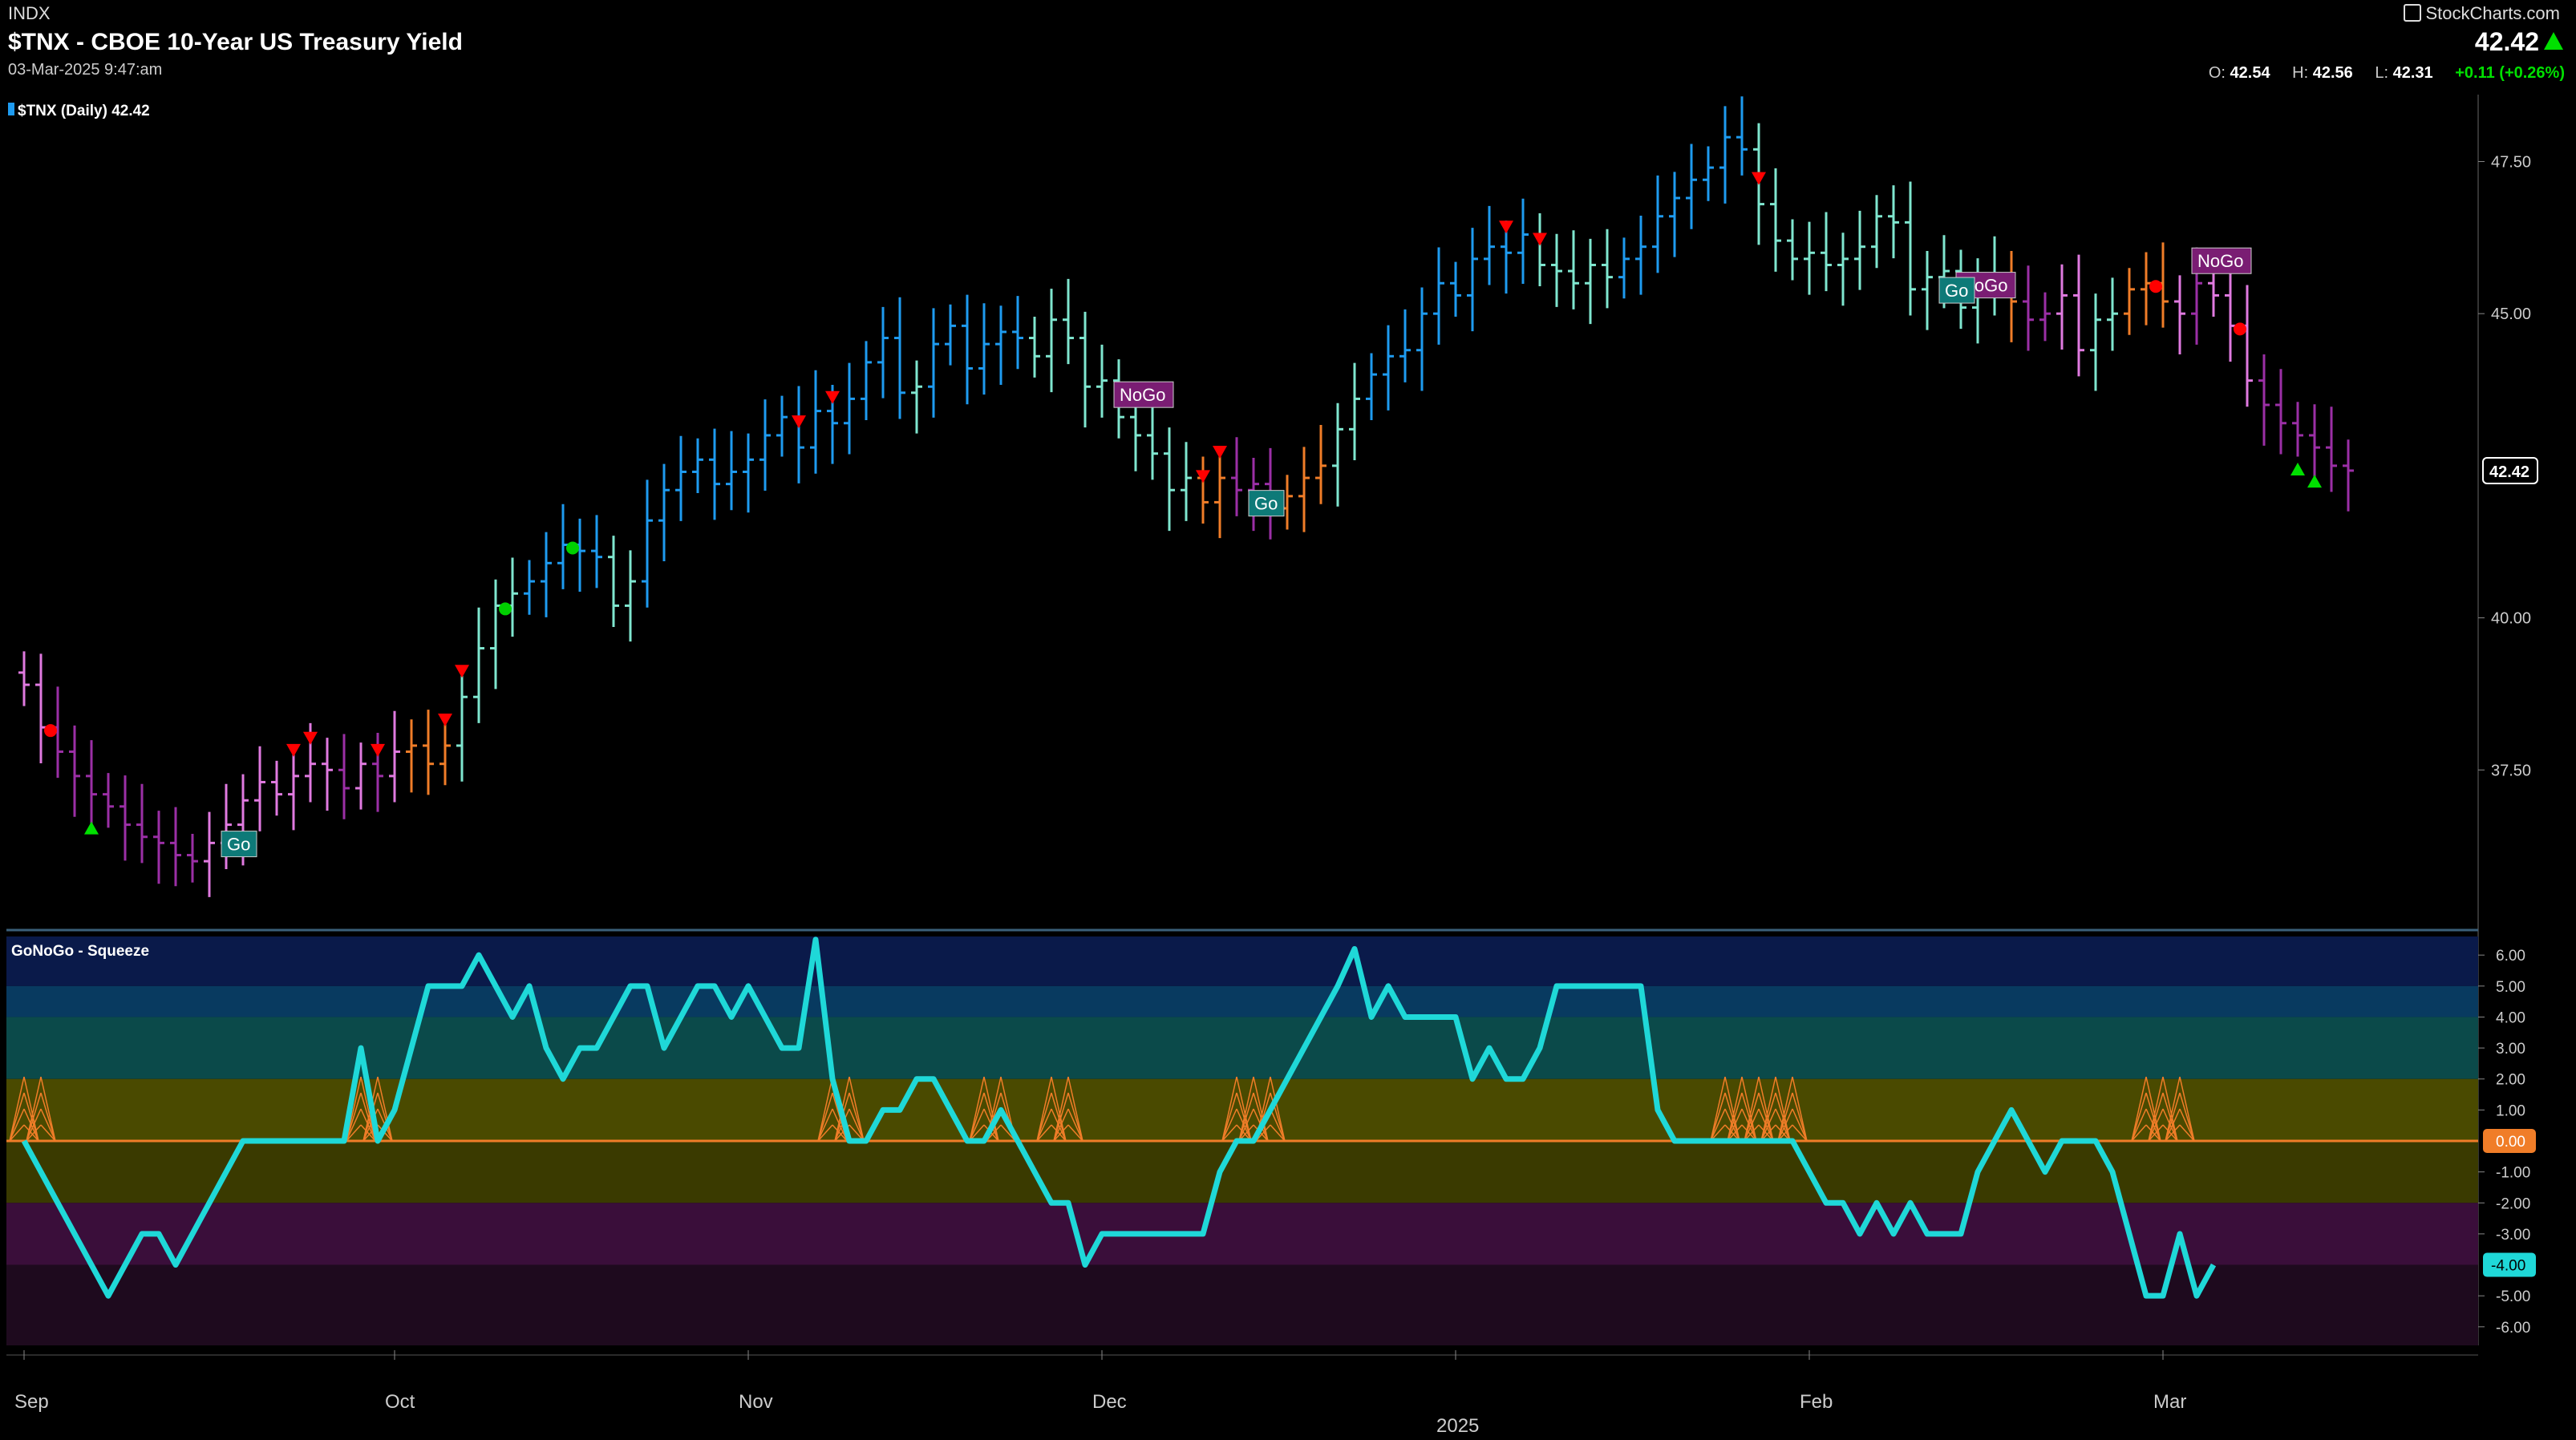 The width and height of the screenshot is (2576, 1440). What do you see at coordinates (2513, 1203) in the screenshot?
I see `oscillator-tick-label: -2.00` at bounding box center [2513, 1203].